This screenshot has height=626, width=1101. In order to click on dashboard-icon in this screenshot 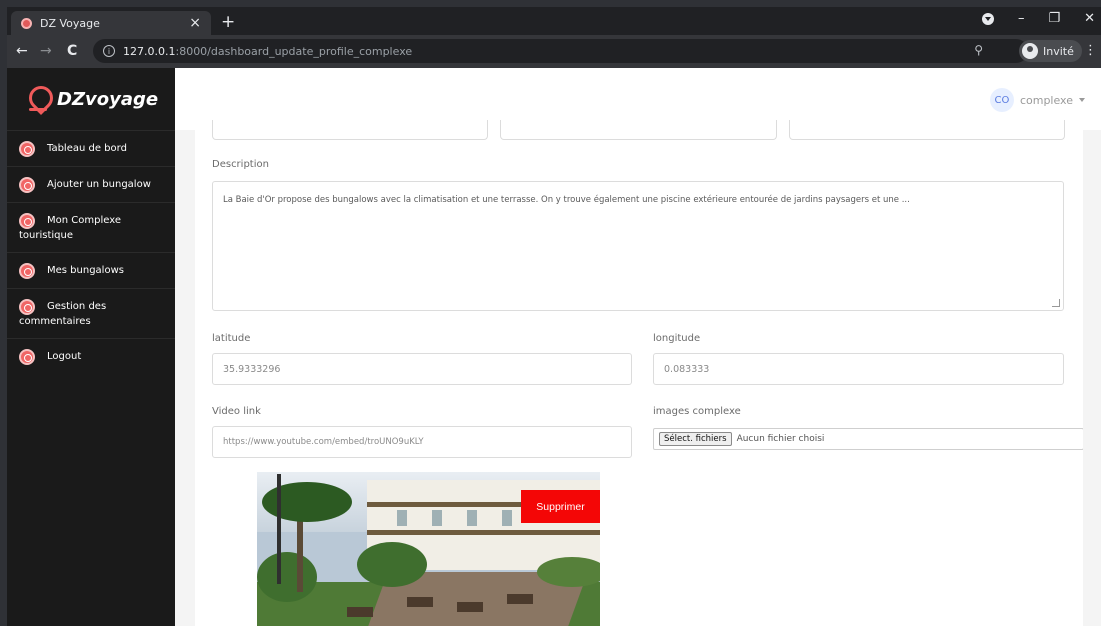, I will do `click(27, 149)`.